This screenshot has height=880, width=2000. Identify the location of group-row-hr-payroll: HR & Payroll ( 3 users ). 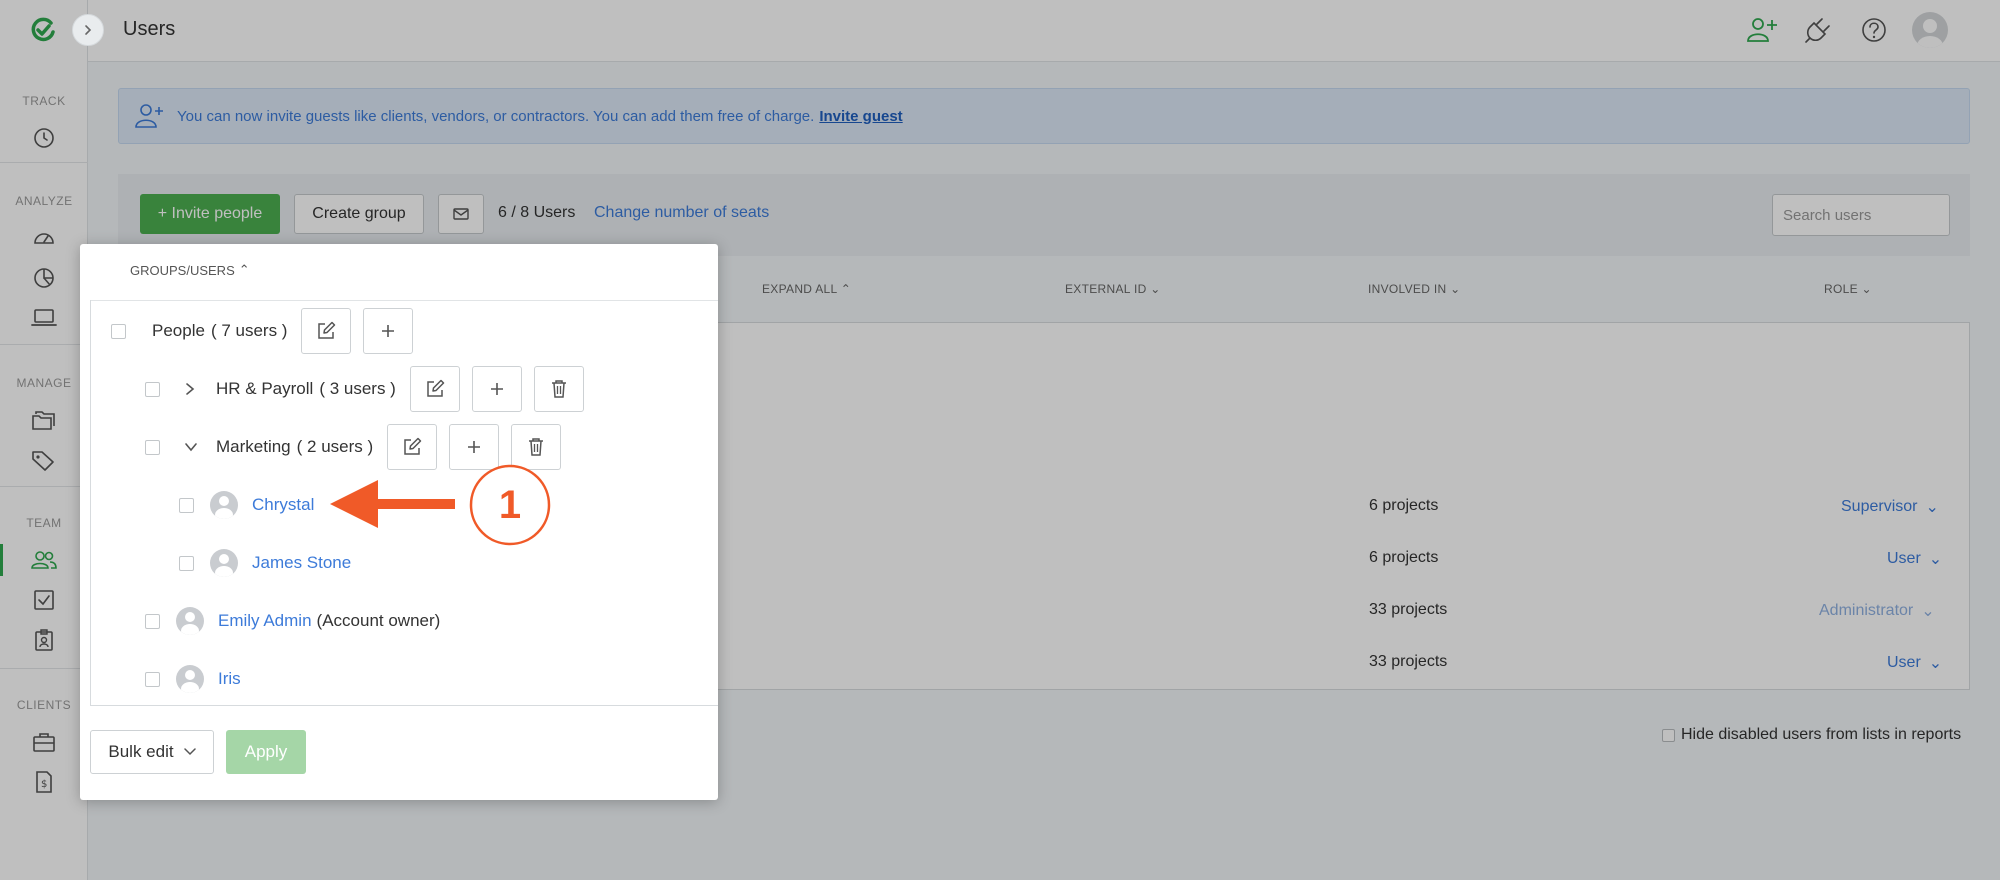
(364, 389).